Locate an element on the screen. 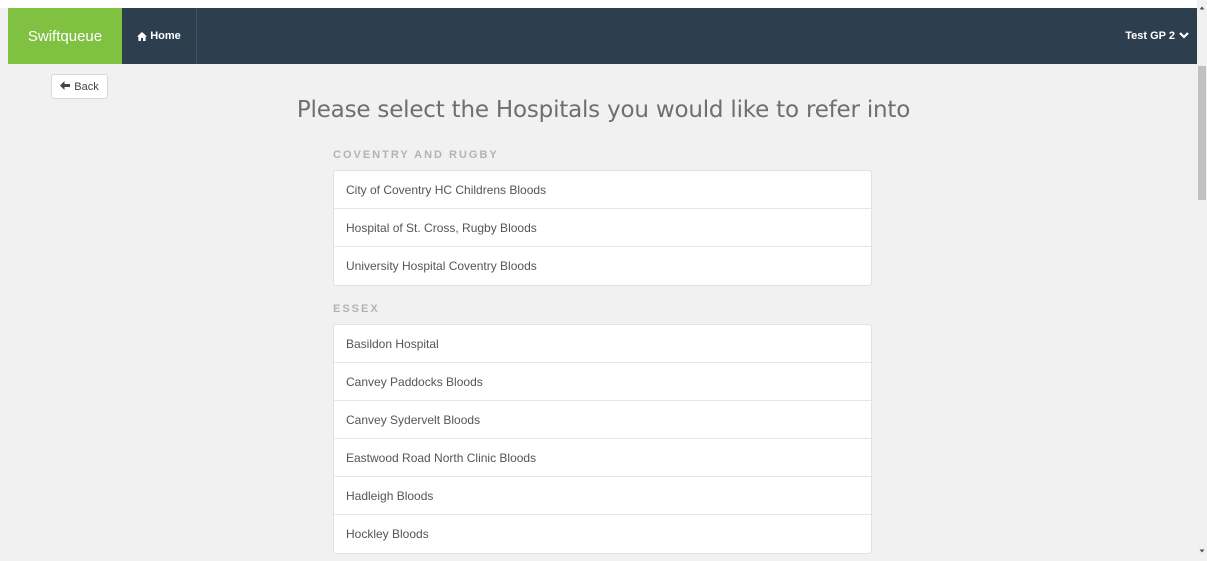 This screenshot has height=561, width=1207. vertical-scrollbar is located at coordinates (1202, 276).